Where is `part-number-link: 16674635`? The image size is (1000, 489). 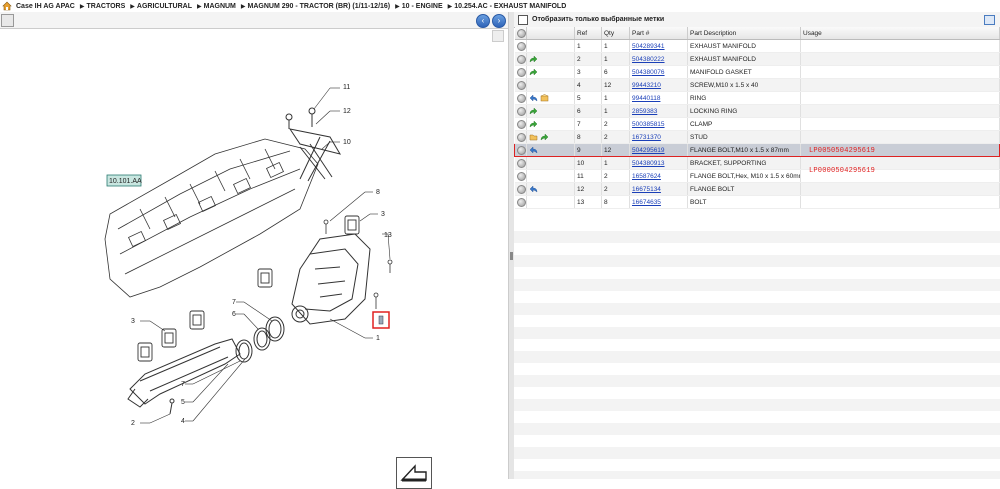
part-number-link: 16674635 is located at coordinates (646, 202).